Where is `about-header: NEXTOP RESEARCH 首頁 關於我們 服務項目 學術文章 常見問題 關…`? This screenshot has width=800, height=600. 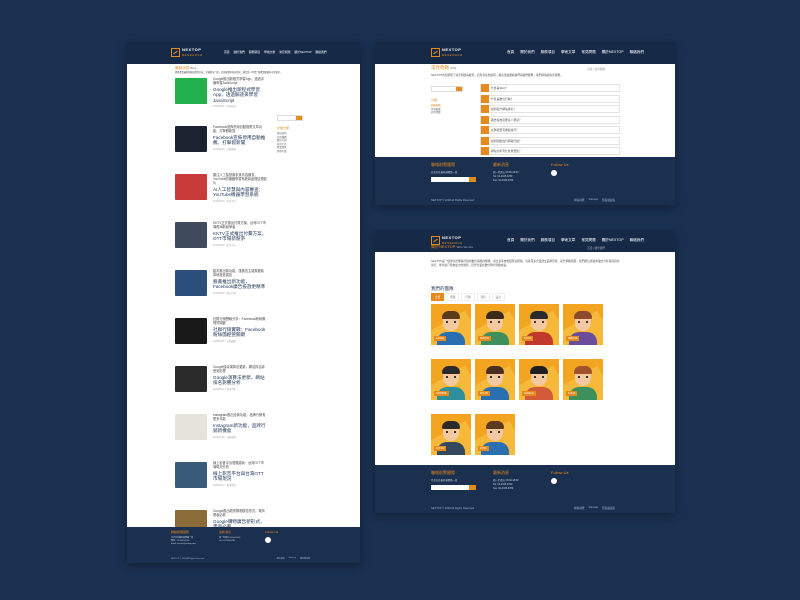
about-header: NEXTOP RESEARCH 首頁 關於我們 服務項目 學術文章 常見問題 關… is located at coordinates (525, 241).